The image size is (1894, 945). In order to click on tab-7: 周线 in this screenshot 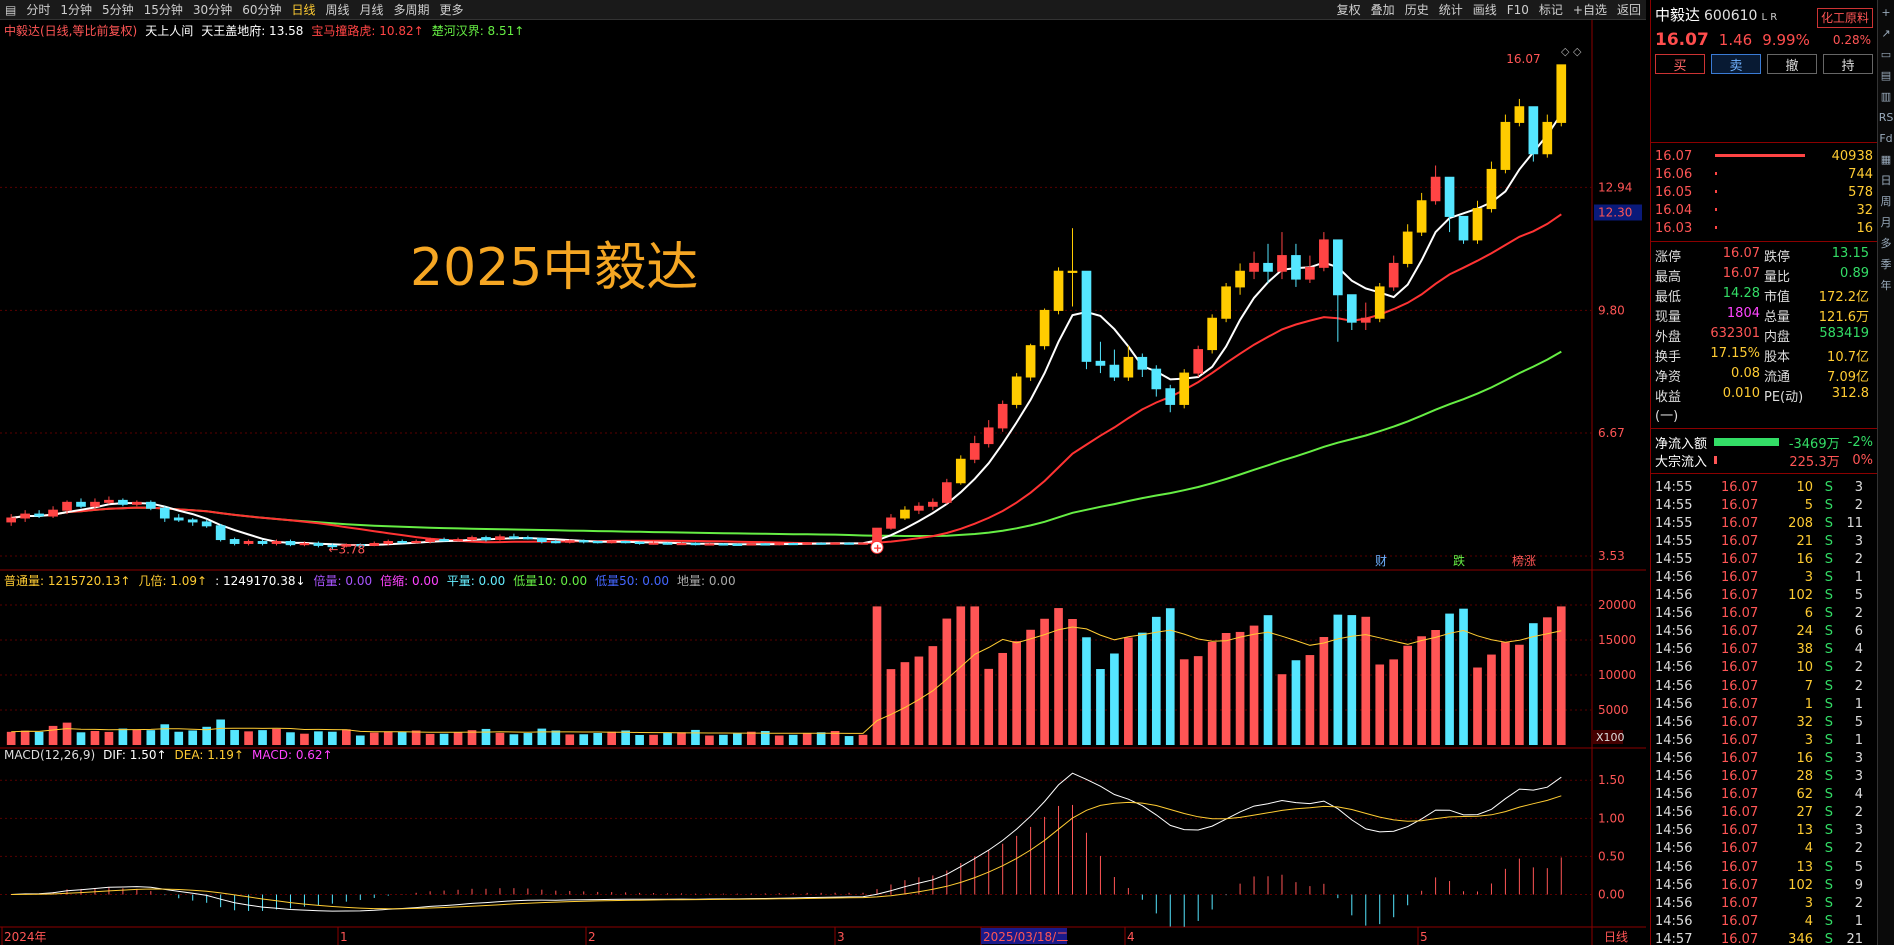, I will do `click(338, 10)`.